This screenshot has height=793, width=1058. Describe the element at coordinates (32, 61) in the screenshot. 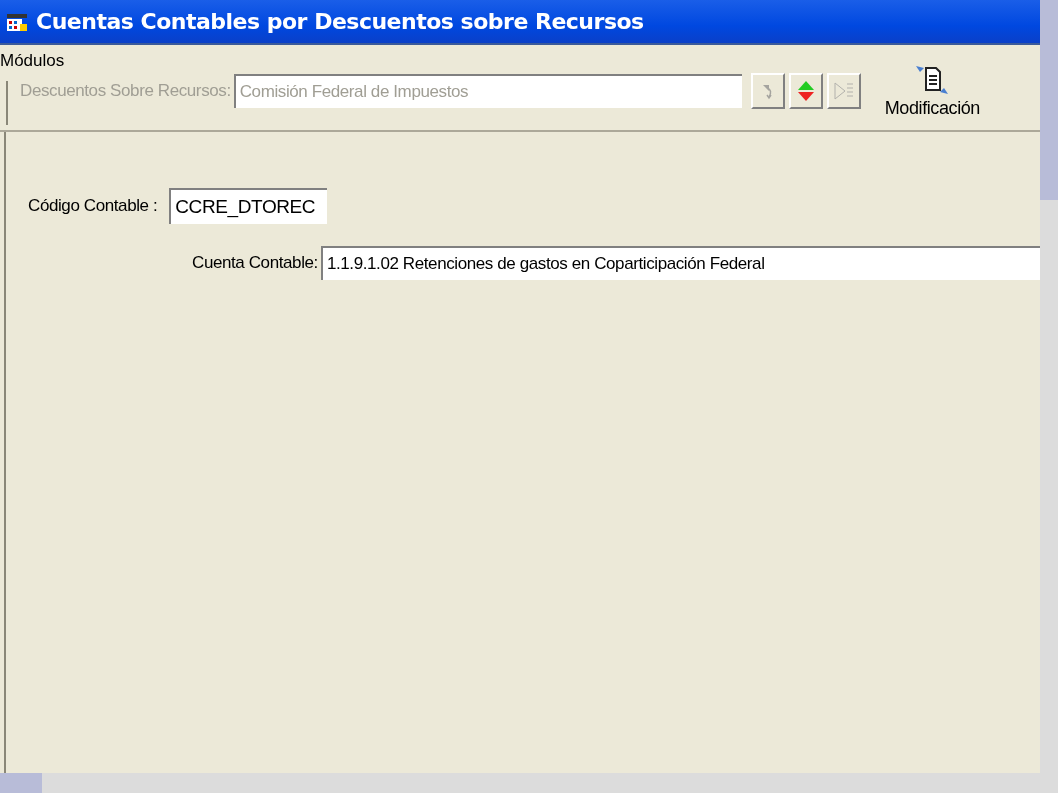

I see `group-label: Módulos` at that location.